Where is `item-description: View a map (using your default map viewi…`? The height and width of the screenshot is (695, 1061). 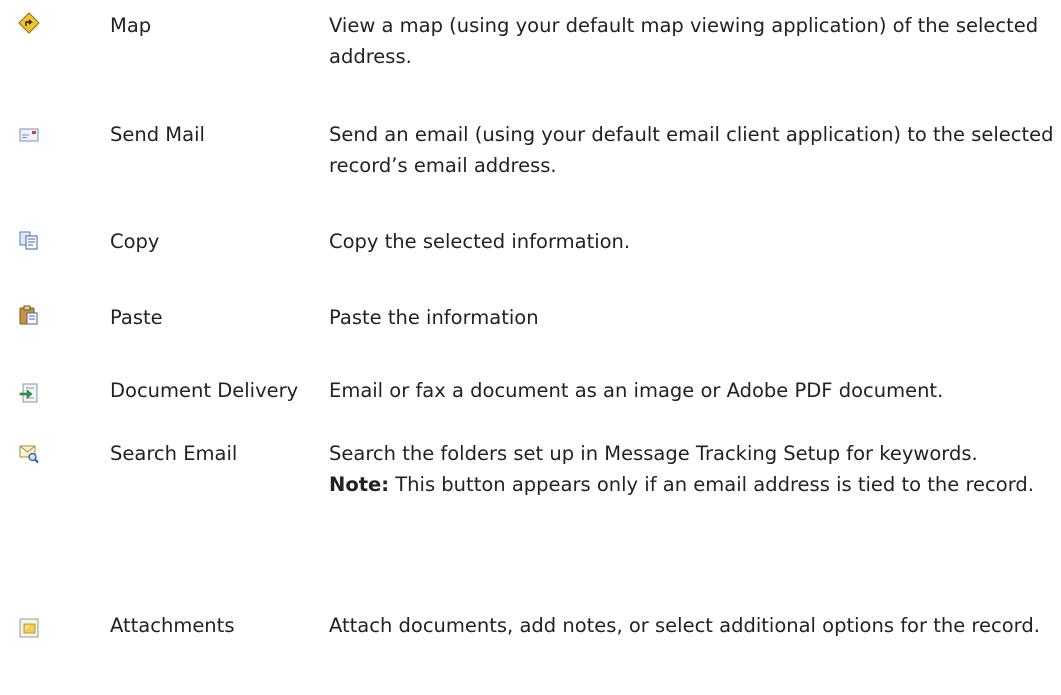
item-description: View a map (using your default map viewi… is located at coordinates (684, 41).